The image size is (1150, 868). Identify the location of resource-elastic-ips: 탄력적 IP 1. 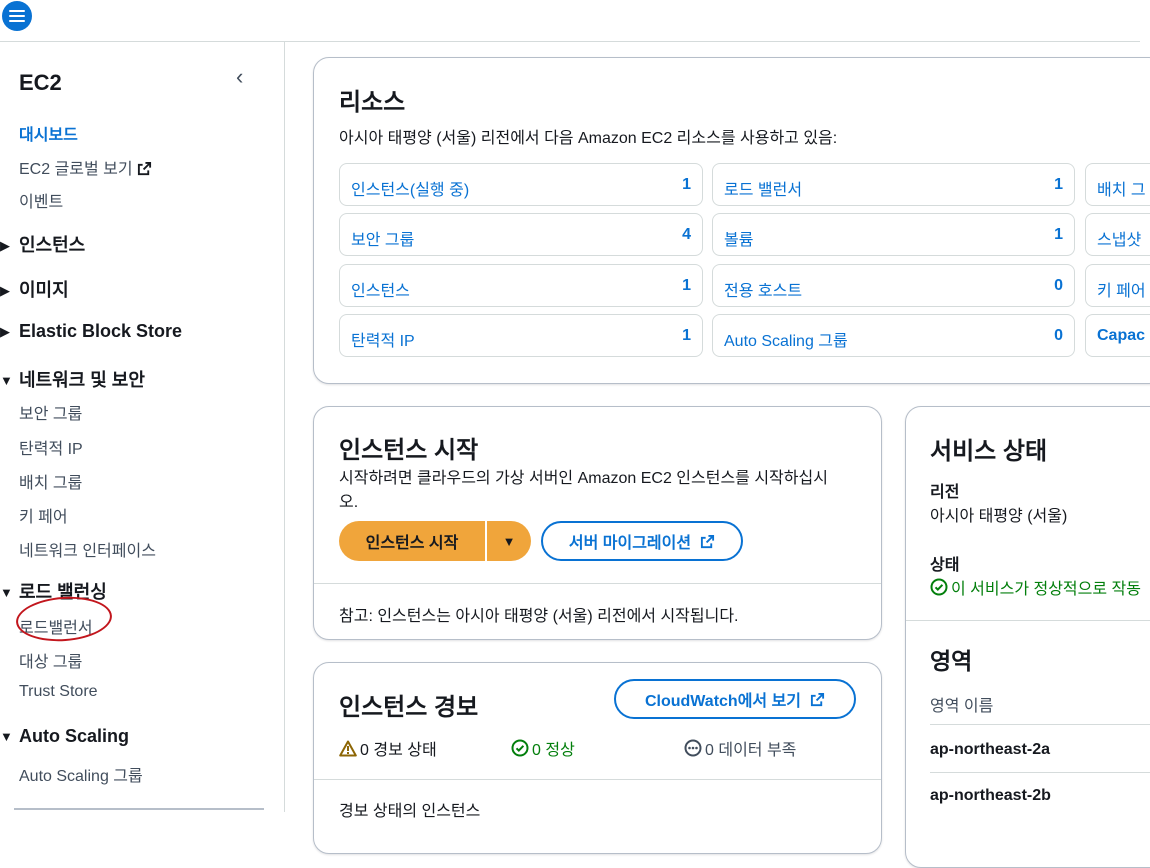
(521, 335).